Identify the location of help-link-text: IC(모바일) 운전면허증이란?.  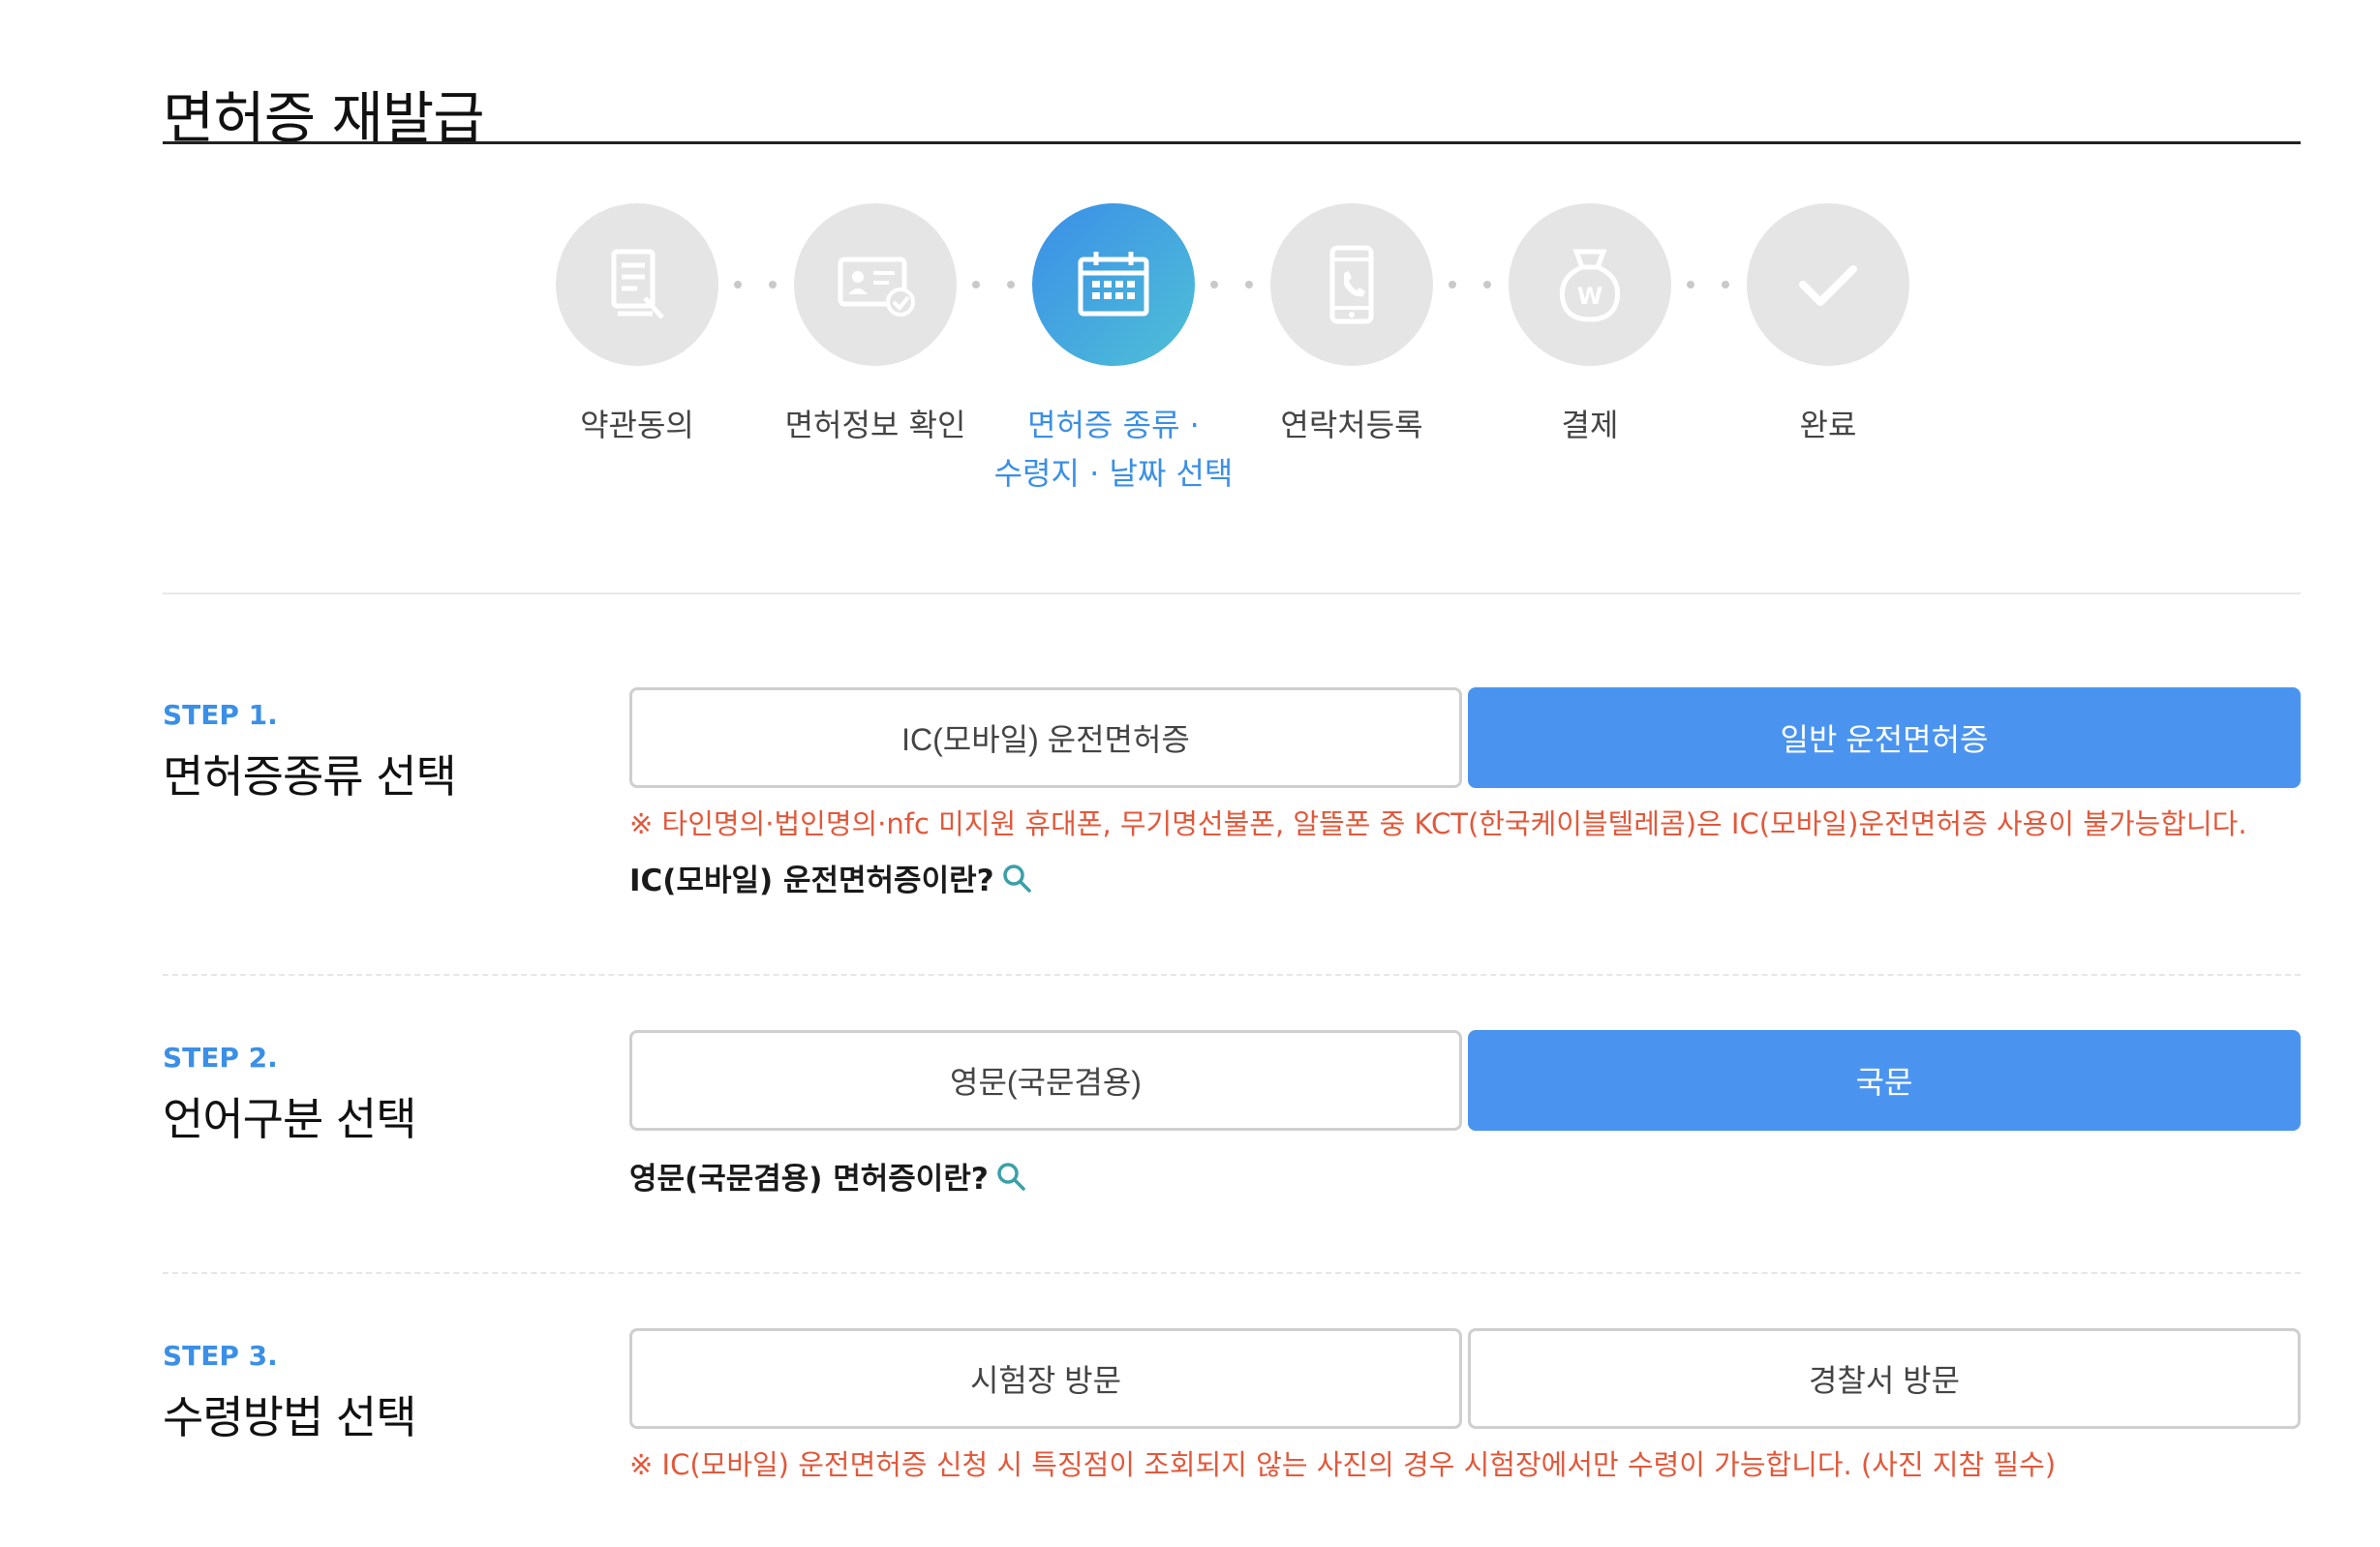
(812, 881).